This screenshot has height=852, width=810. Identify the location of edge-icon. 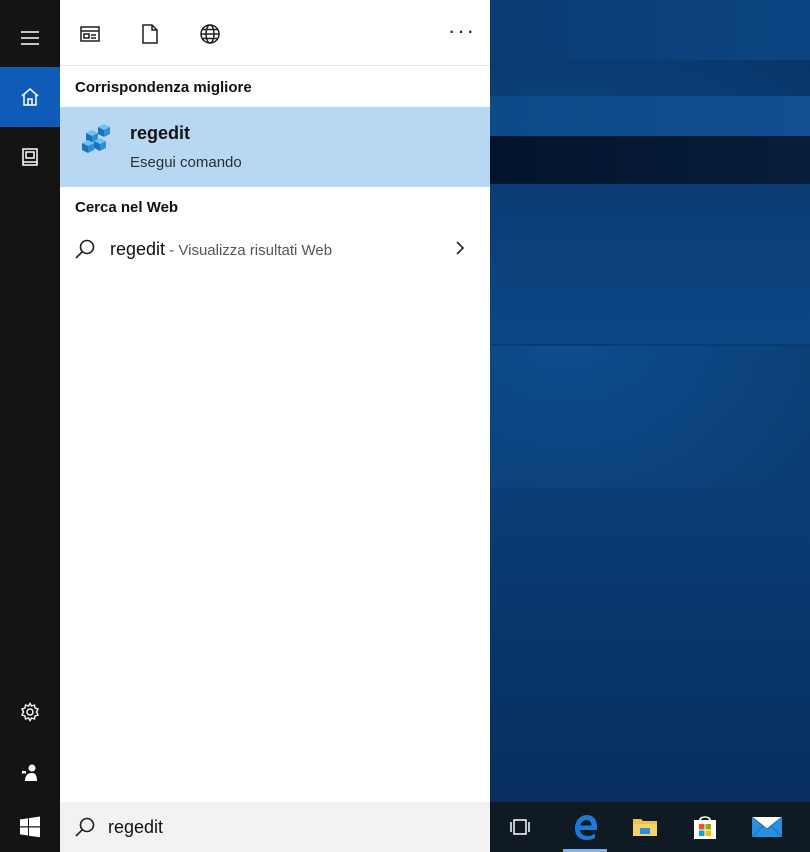
(586, 827).